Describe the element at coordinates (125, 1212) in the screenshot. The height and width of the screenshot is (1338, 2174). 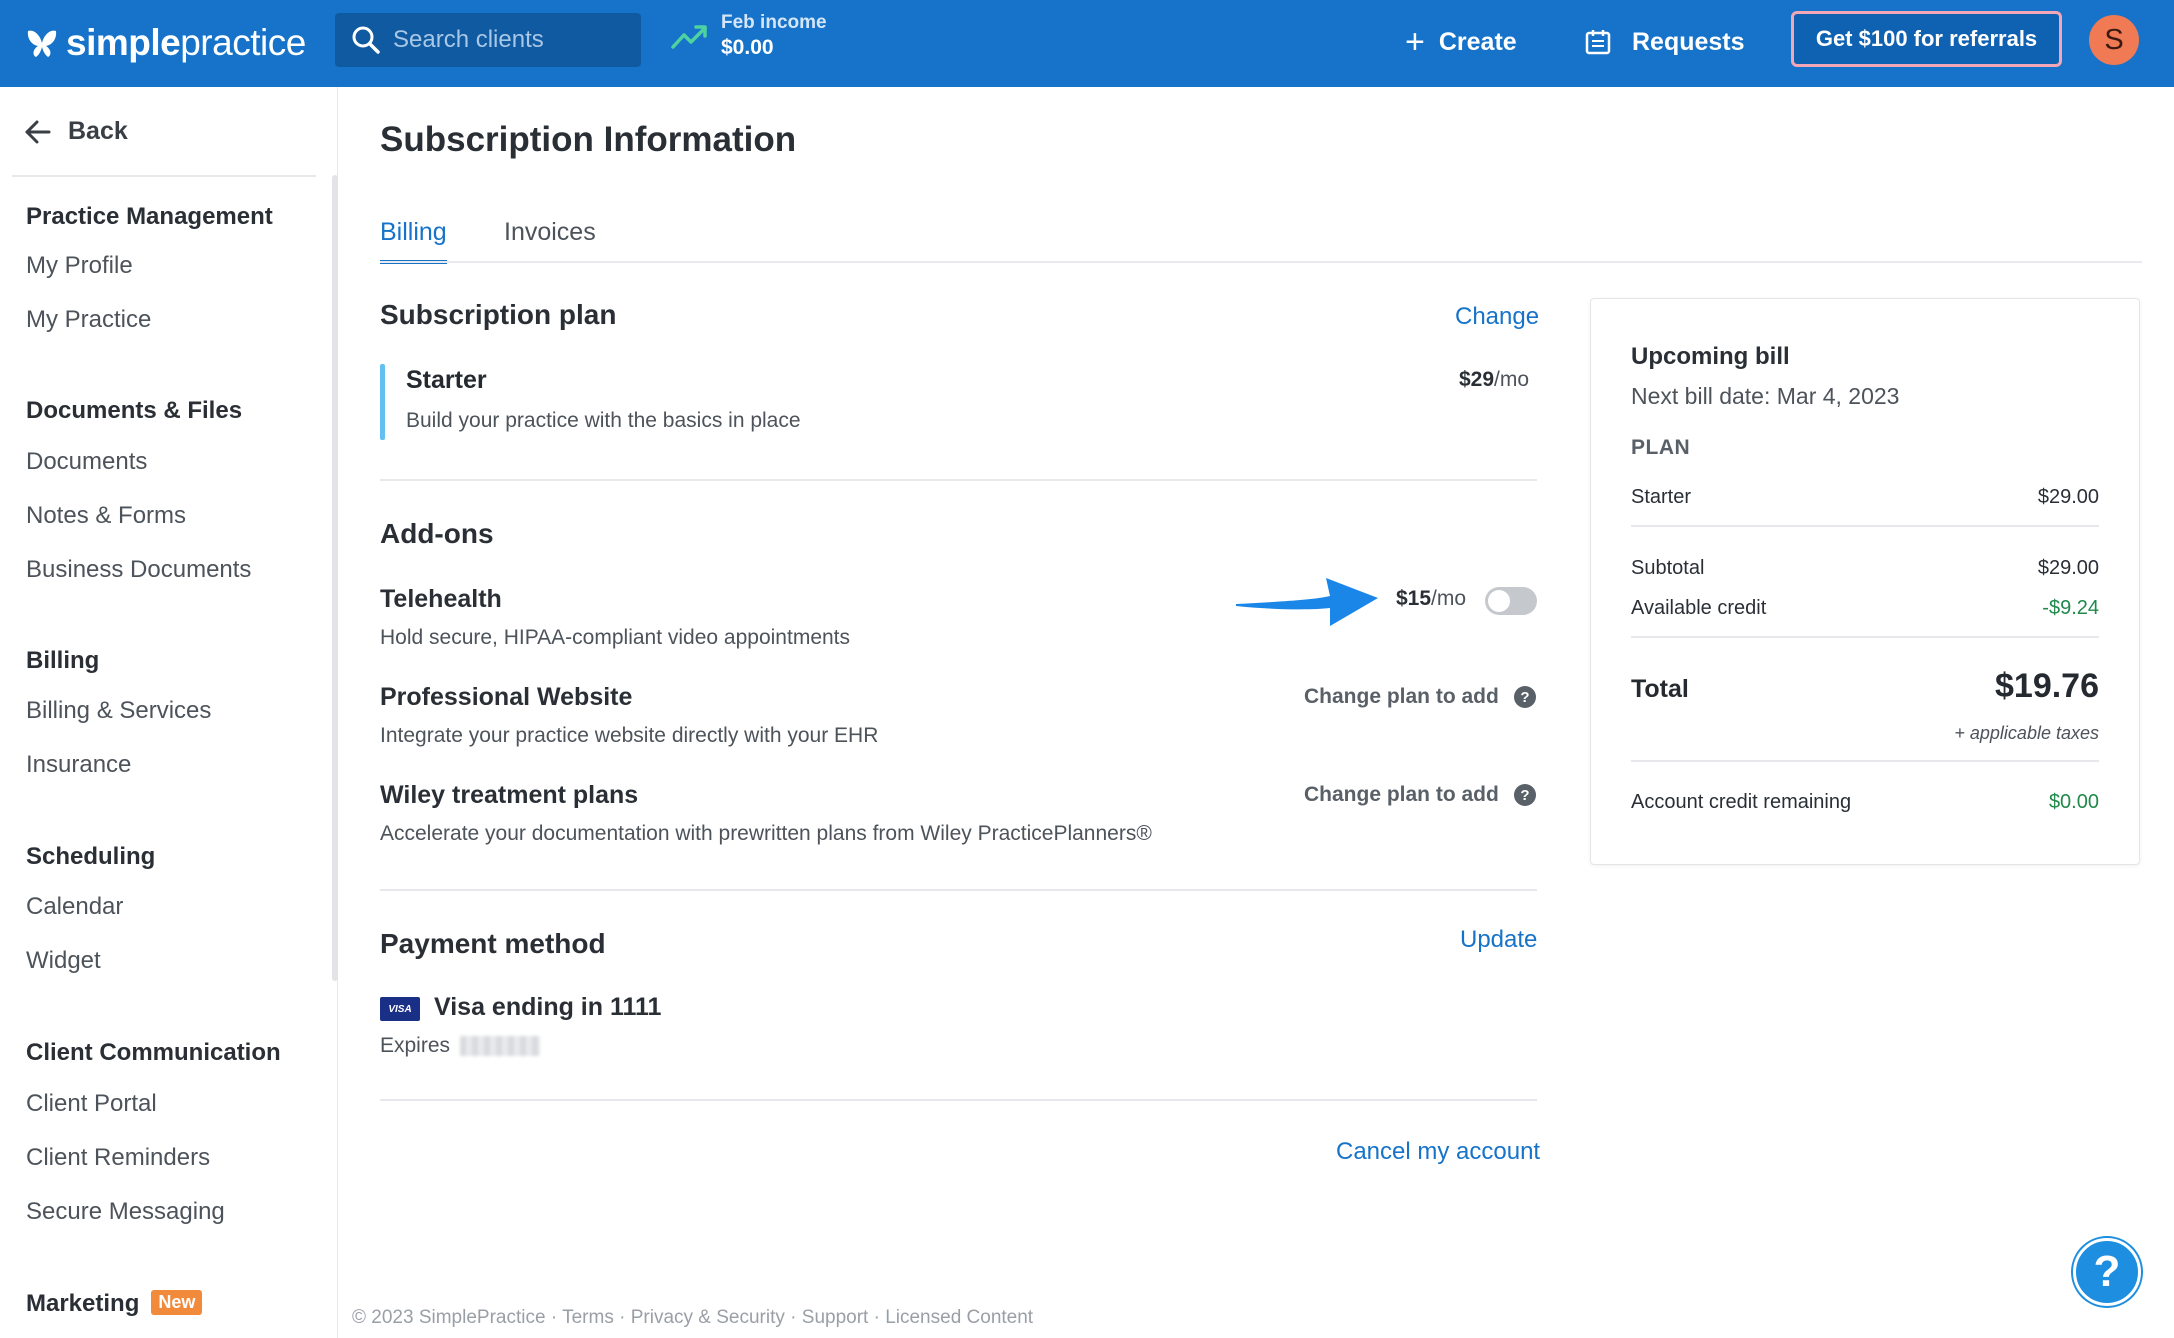
I see `sidebar-item-secure-messaging: Secure Messaging` at that location.